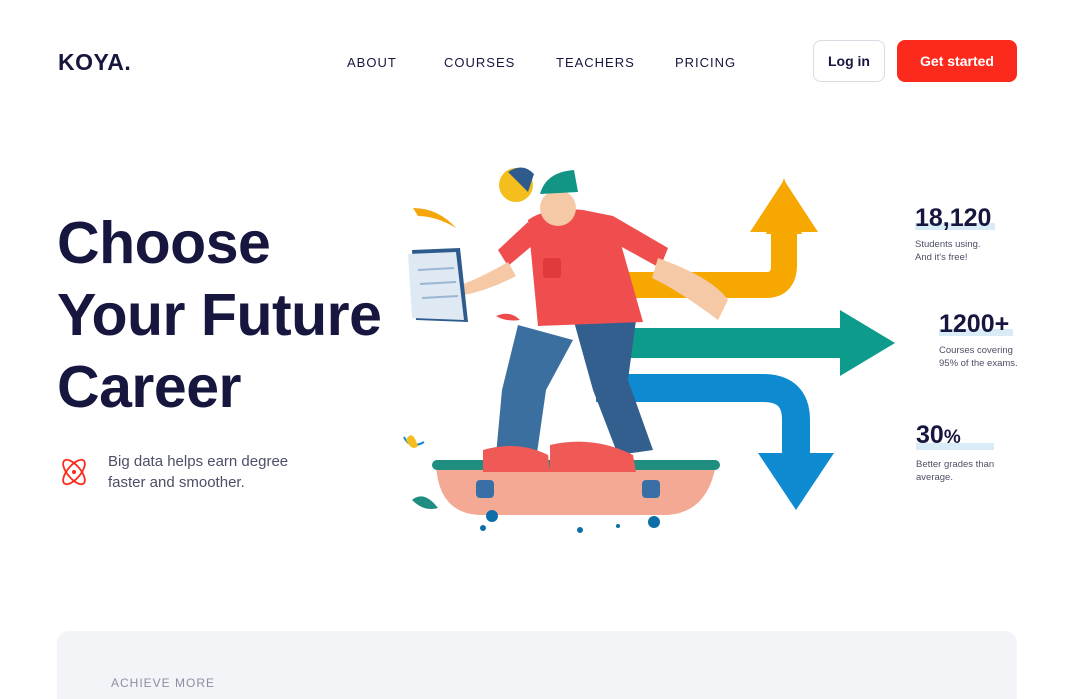 The image size is (1065, 699). I want to click on hero-title-line: Career, so click(149, 387).